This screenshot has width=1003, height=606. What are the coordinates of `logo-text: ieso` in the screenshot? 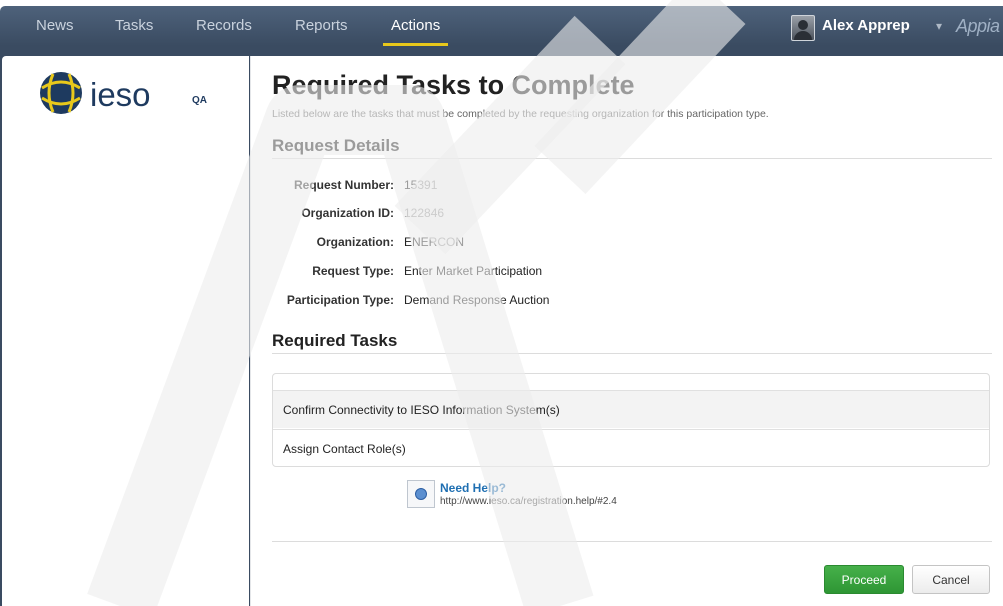 It's located at (120, 94).